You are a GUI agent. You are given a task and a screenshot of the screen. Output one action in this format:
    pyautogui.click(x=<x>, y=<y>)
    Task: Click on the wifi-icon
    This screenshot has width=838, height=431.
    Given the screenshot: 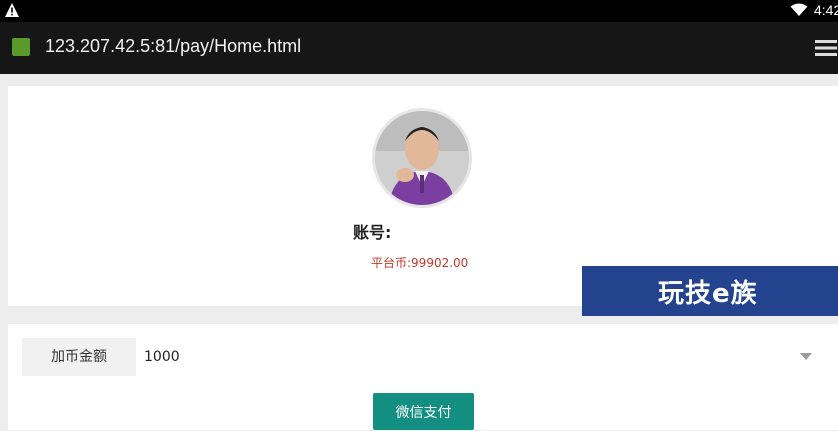 What is the action you would take?
    pyautogui.click(x=799, y=9)
    